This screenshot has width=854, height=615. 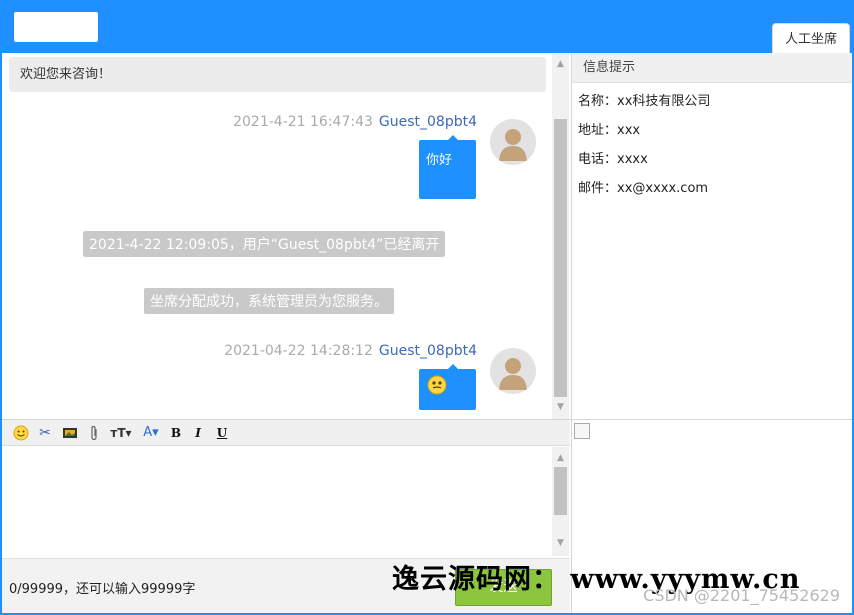 What do you see at coordinates (582, 431) in the screenshot?
I see `broken-image-icon` at bounding box center [582, 431].